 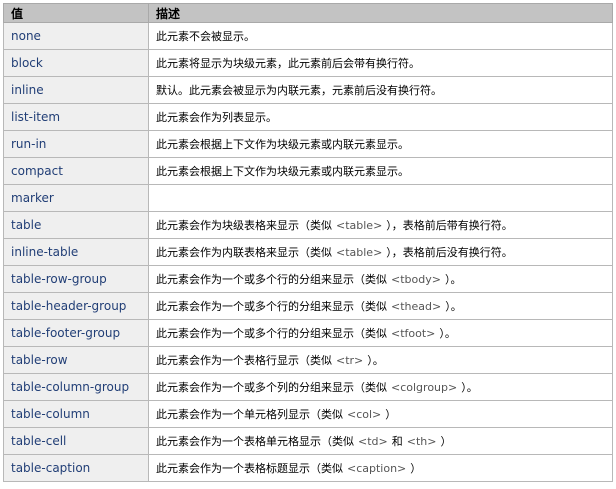 I want to click on description-cell: 此元素会作为一个或多个行的分组来显示（类似 <tbody>）。, so click(x=380, y=279).